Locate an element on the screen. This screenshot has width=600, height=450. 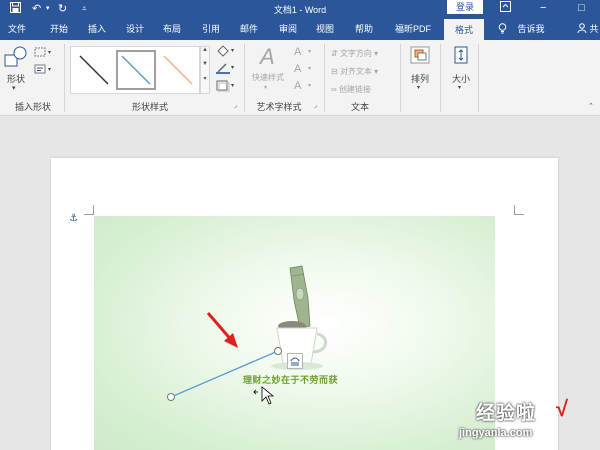
text-direction-button: ⇵ 文字方向 ▾ is located at coordinates (354, 53).